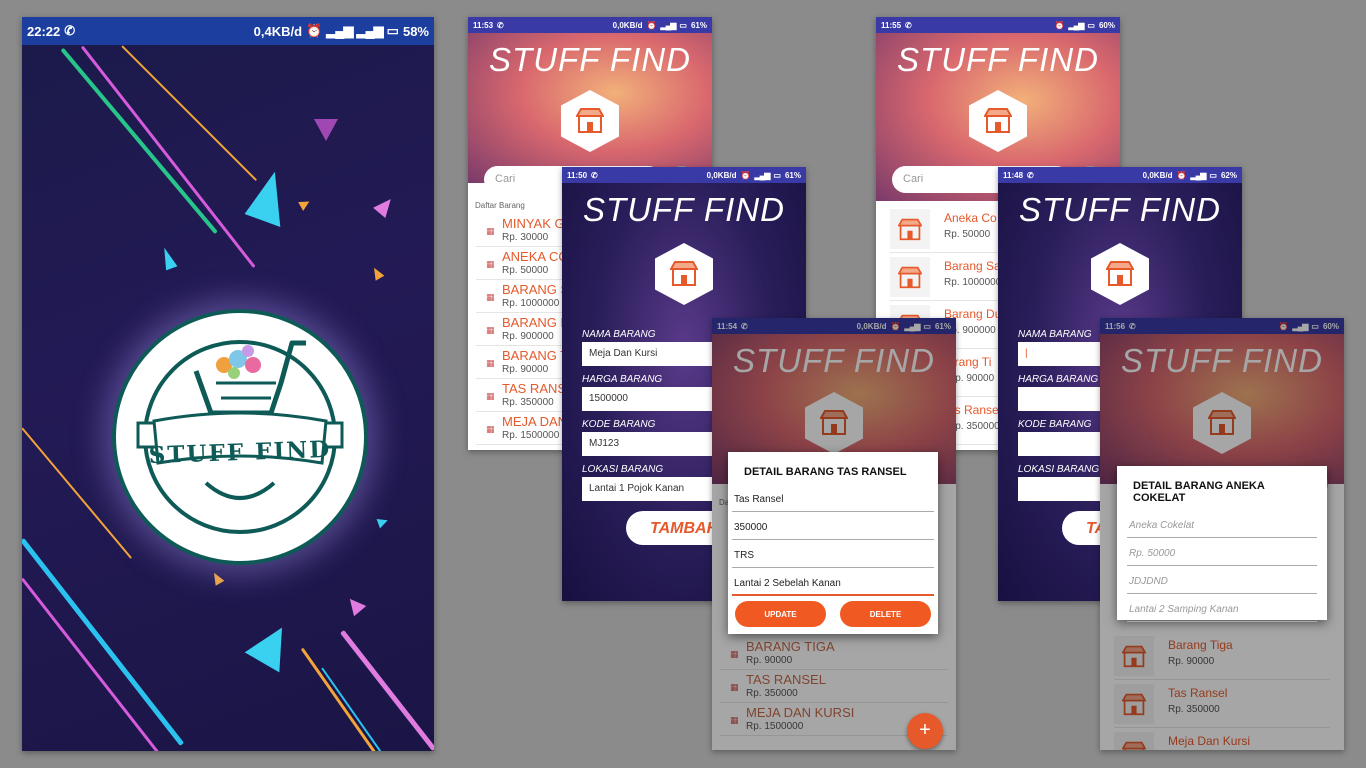 The width and height of the screenshot is (1366, 768). I want to click on item-name: ANEKA CO, so click(535, 256).